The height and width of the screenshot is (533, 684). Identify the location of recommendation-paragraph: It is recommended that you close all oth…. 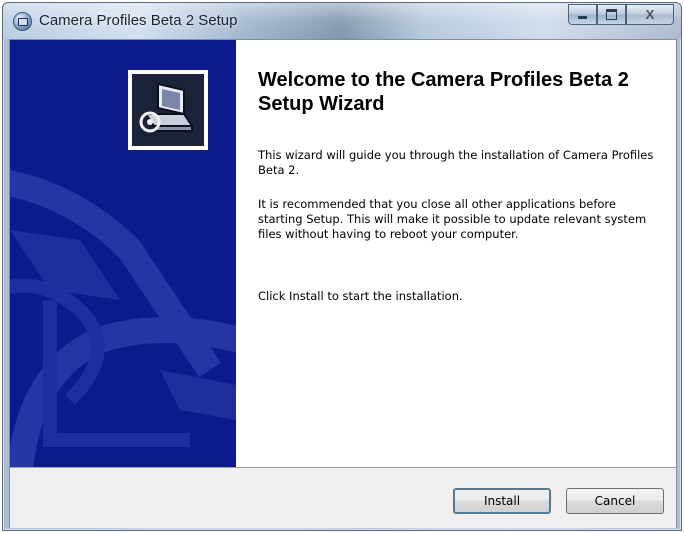
(452, 219).